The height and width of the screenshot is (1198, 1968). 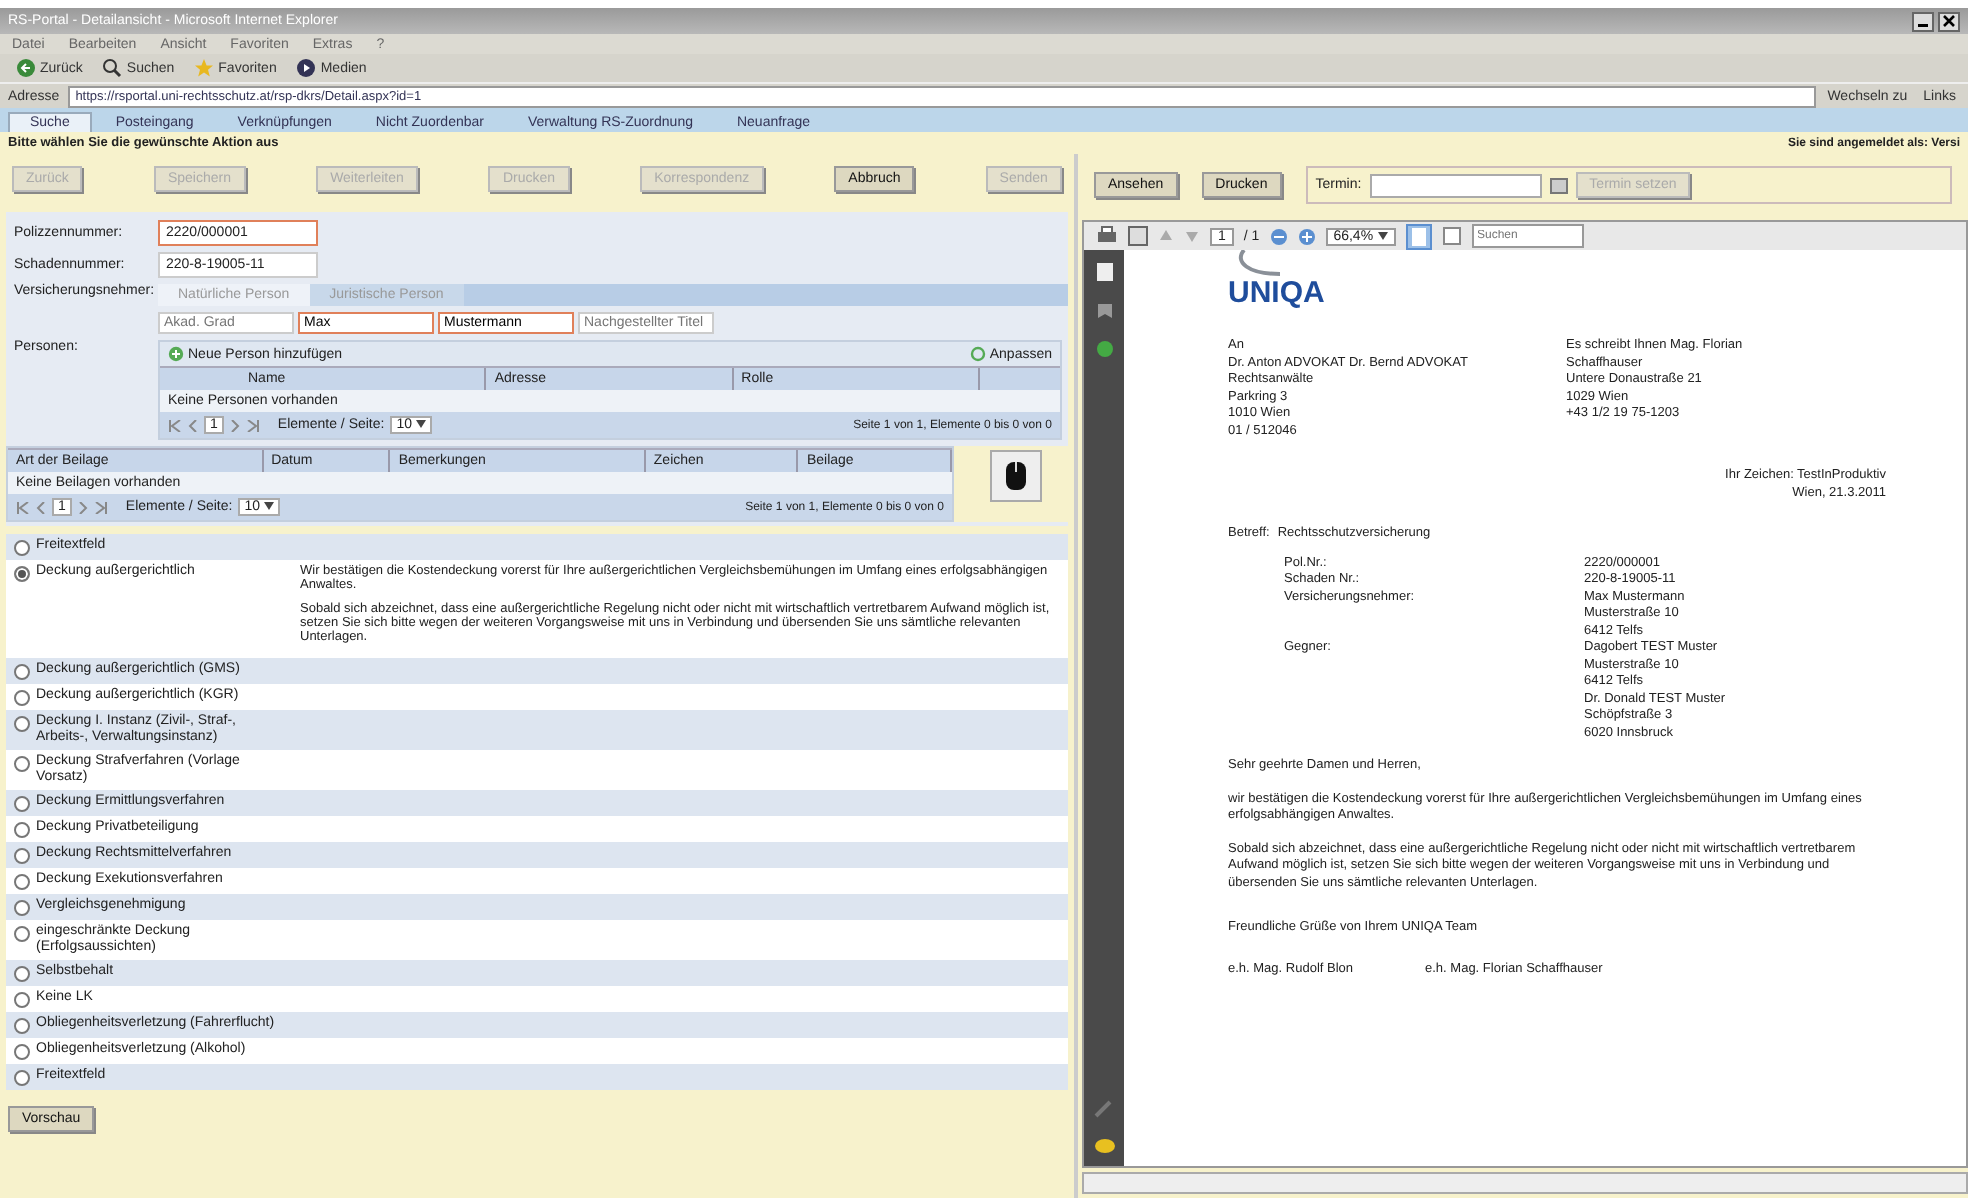 I want to click on page-thumbnail-icon, so click(x=1104, y=272).